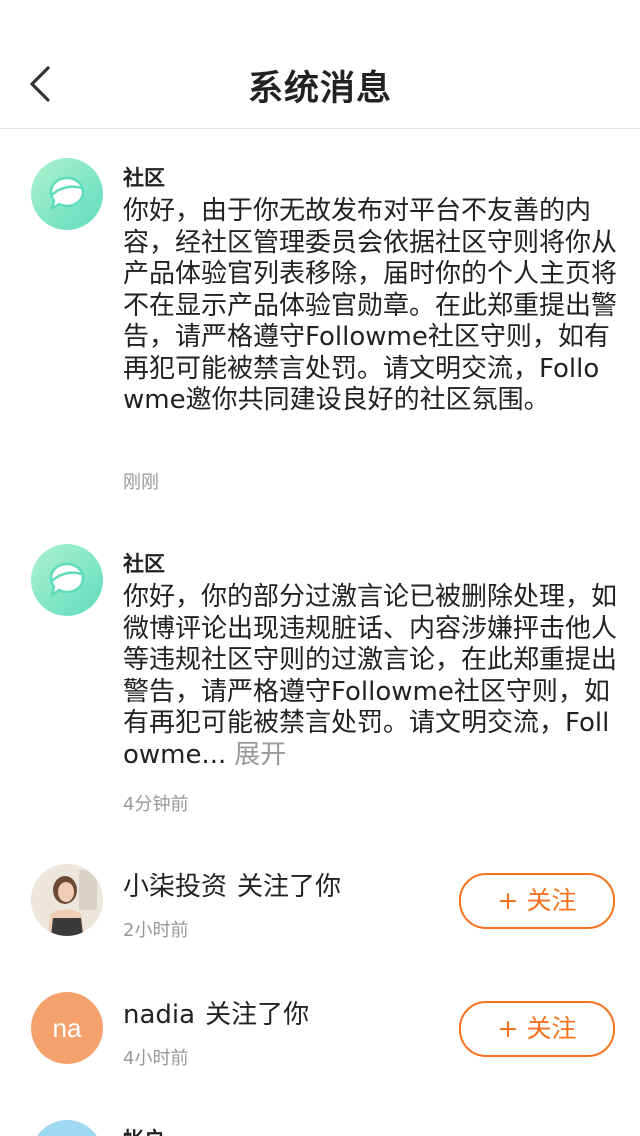  What do you see at coordinates (156, 804) in the screenshot?
I see `timestamp: 4分钟前` at bounding box center [156, 804].